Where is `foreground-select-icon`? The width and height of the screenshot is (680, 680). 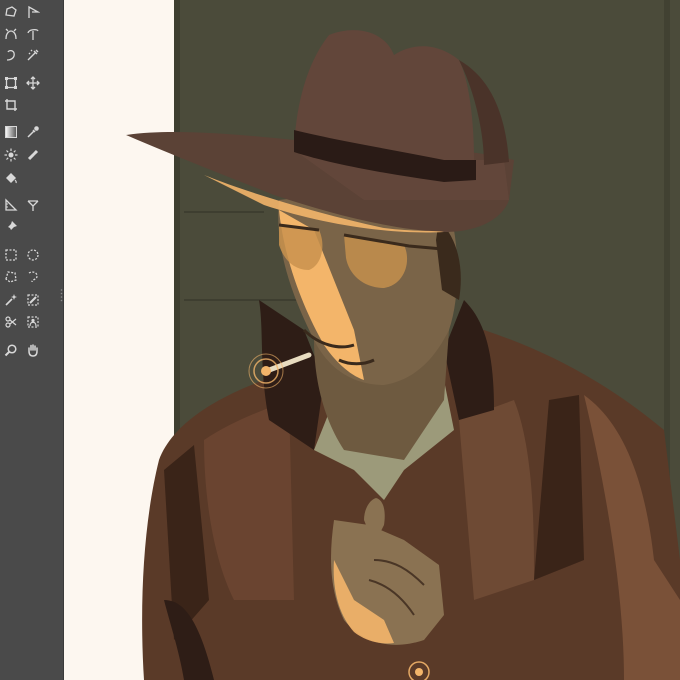
foreground-select-icon is located at coordinates (33, 322).